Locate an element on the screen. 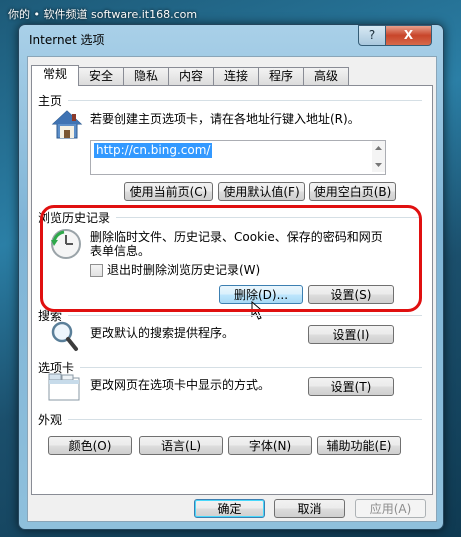 This screenshot has height=537, width=461. home-url-text: http://cn.bing.com/ is located at coordinates (153, 150).